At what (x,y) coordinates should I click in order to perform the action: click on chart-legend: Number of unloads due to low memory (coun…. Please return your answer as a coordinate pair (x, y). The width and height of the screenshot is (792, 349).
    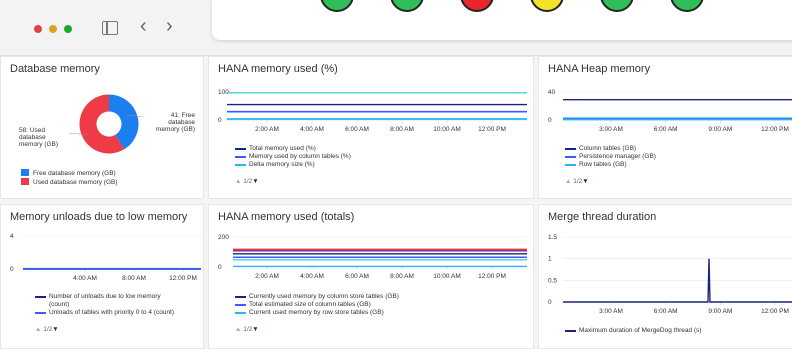
    Looking at the image, I should click on (104, 305).